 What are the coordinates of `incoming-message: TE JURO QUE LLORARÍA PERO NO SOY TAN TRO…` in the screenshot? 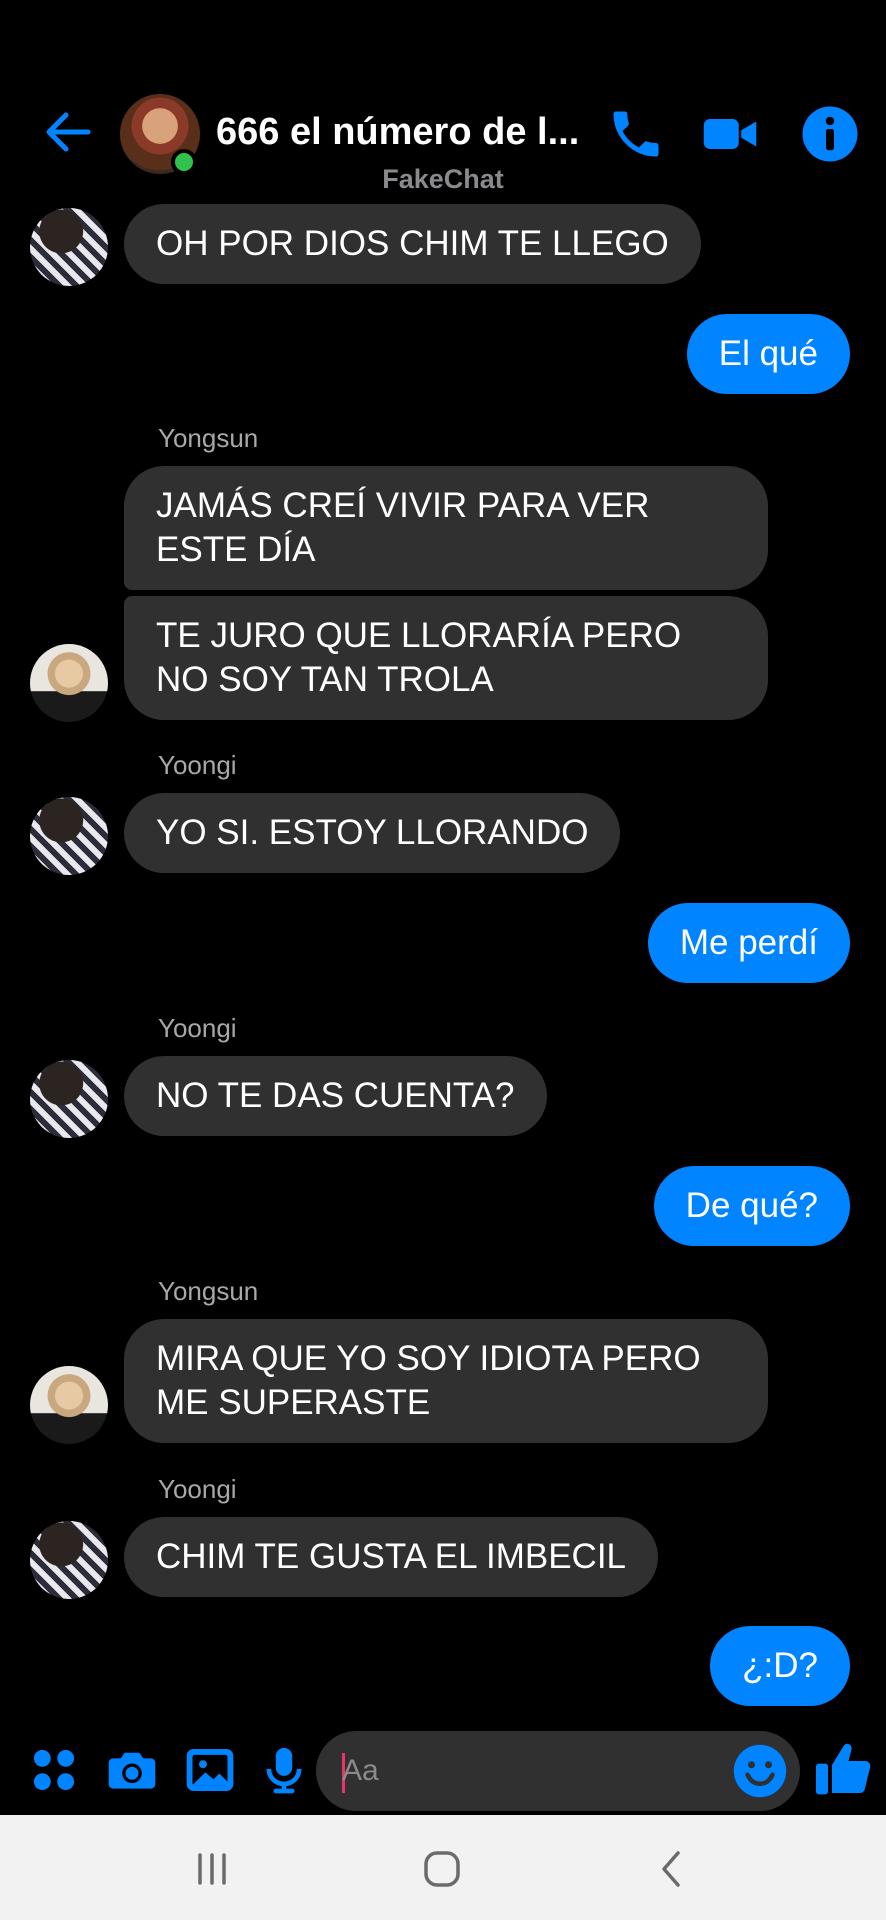 It's located at (446, 658).